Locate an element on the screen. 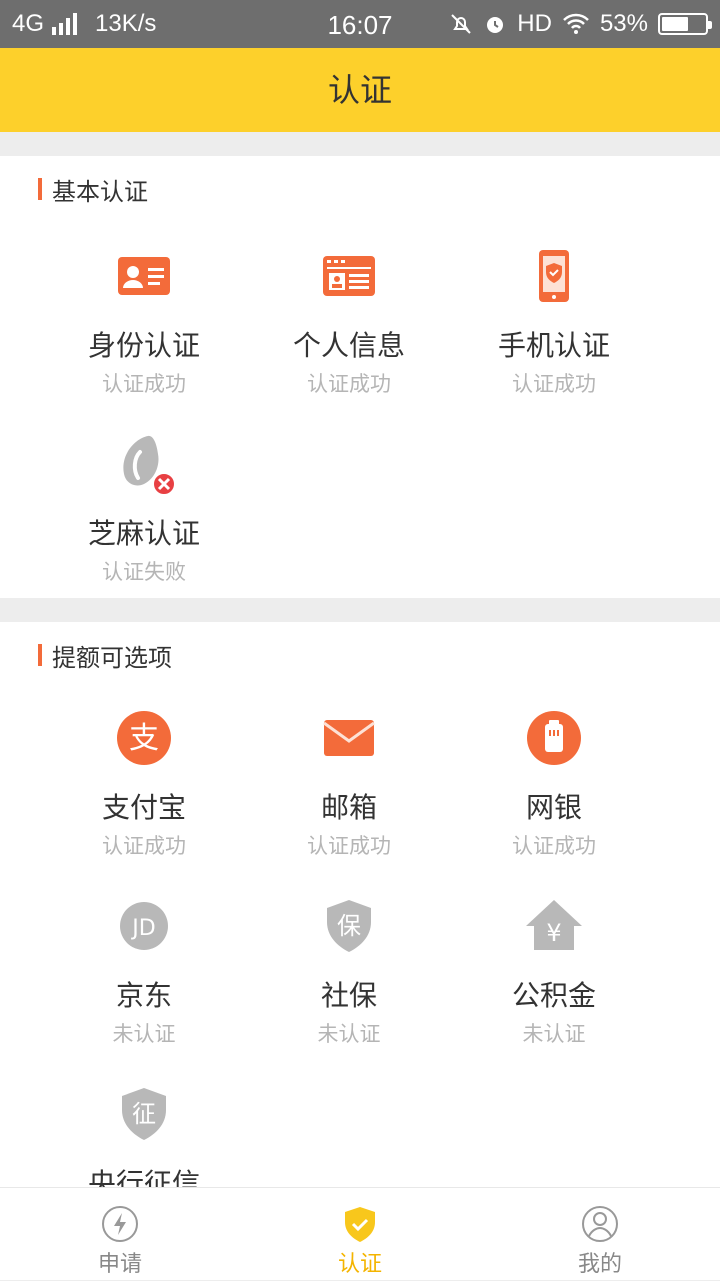 This screenshot has width=720, height=1281. section-title: 基本认证 is located at coordinates (93, 189).